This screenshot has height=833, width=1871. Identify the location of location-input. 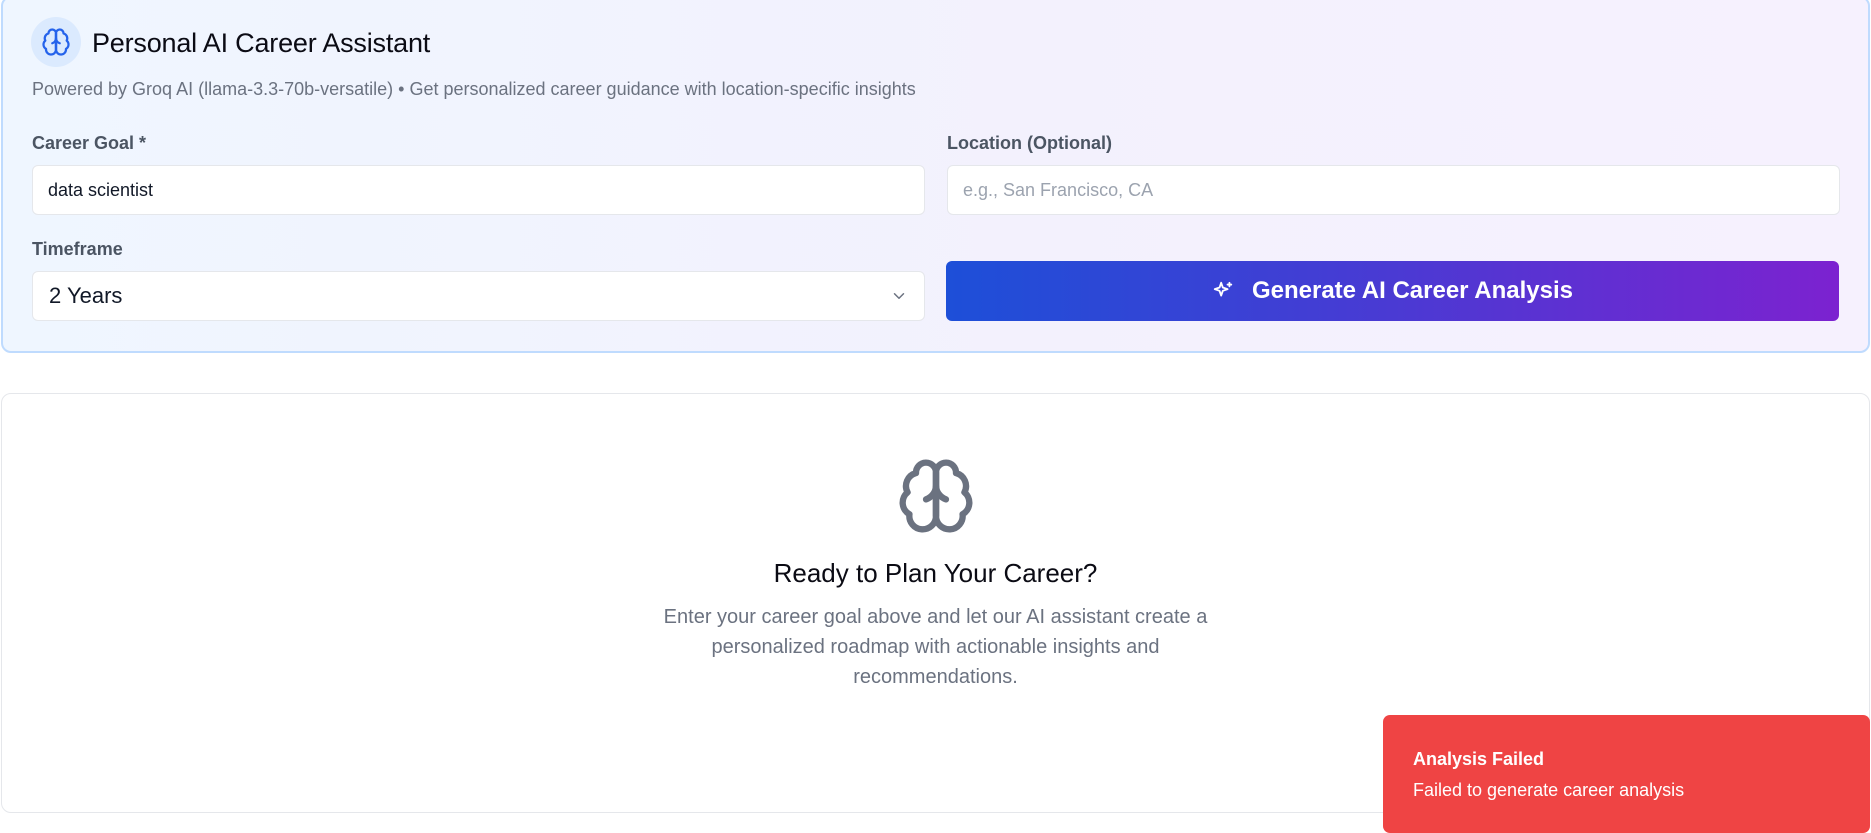
(1393, 190).